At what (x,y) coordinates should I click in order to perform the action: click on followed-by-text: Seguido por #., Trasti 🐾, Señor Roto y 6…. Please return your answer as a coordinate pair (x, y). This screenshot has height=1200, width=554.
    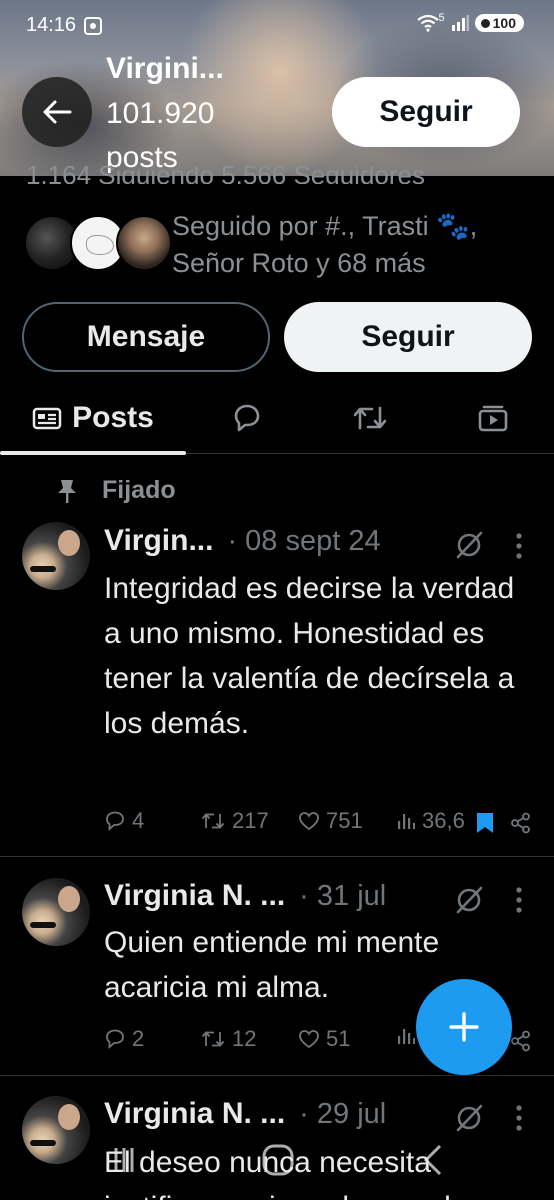
    Looking at the image, I should click on (357, 245).